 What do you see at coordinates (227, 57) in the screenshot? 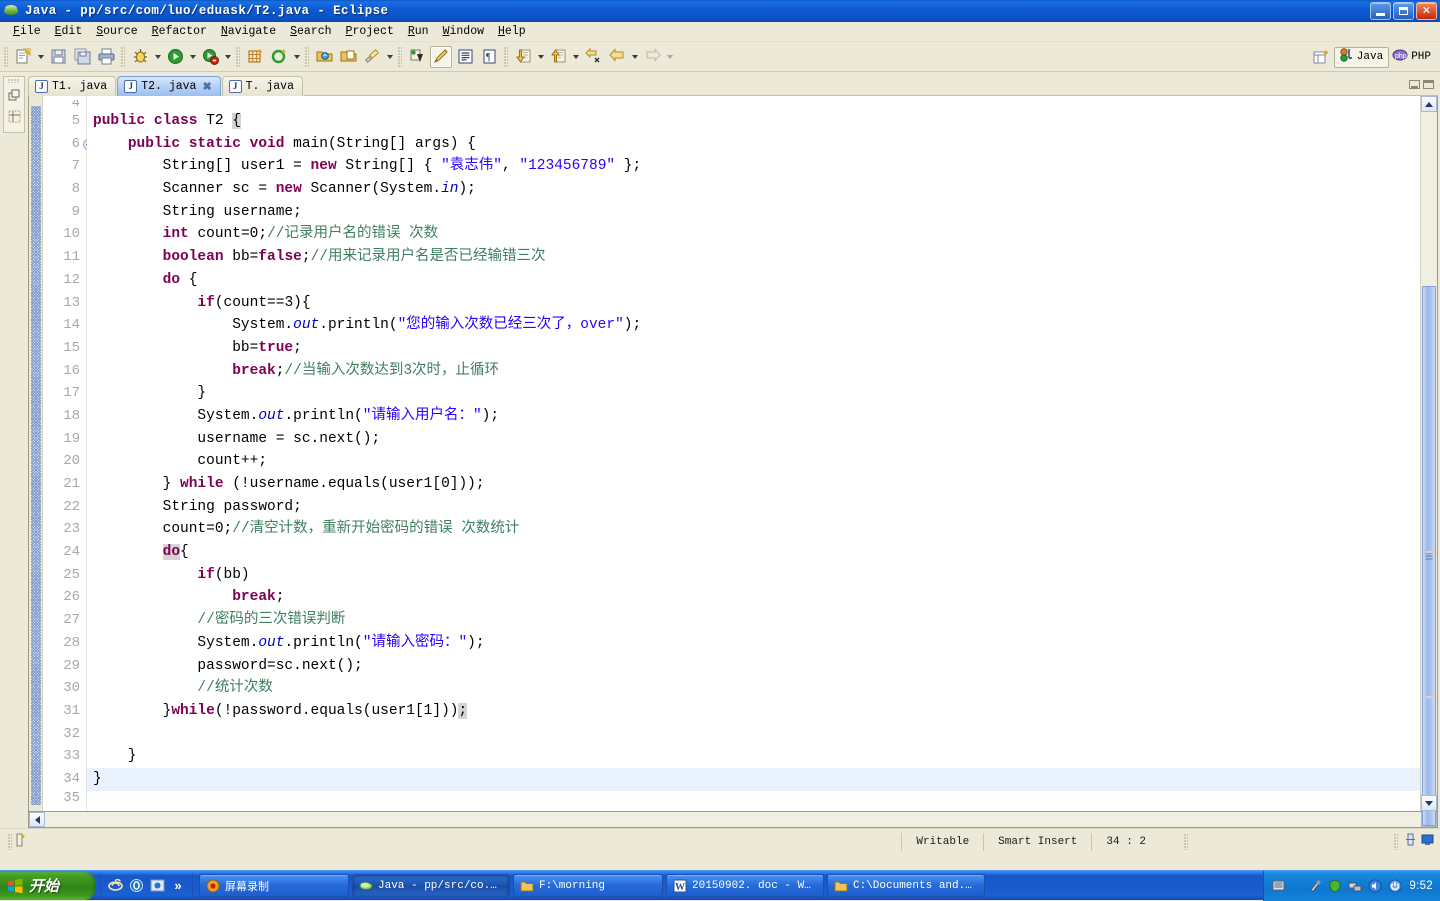
I see `run-external-dropdown-icon` at bounding box center [227, 57].